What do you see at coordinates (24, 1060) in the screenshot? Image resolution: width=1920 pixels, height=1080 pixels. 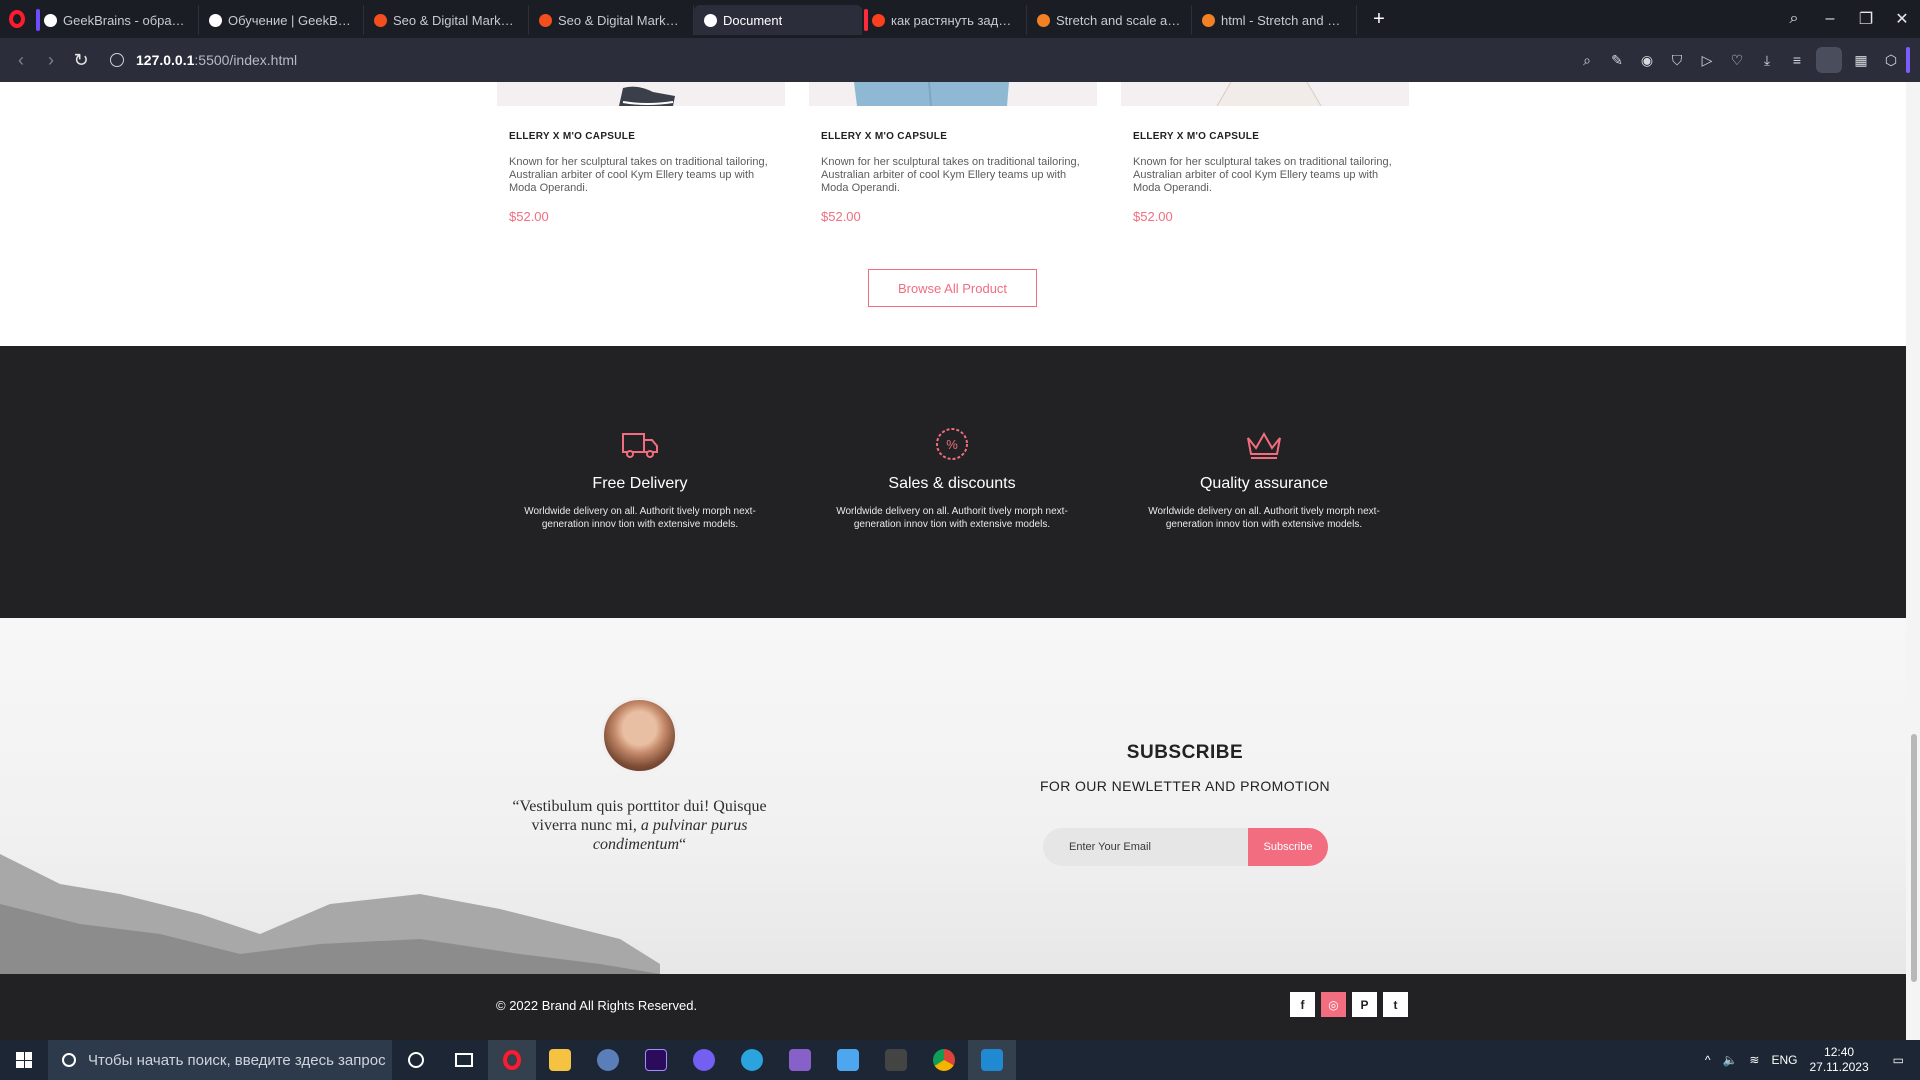 I see `start-button` at bounding box center [24, 1060].